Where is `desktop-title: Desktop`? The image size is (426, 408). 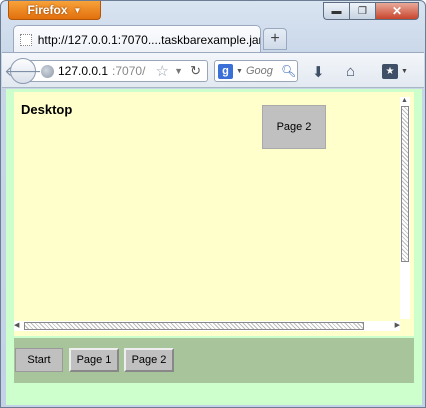
desktop-title: Desktop is located at coordinates (47, 109).